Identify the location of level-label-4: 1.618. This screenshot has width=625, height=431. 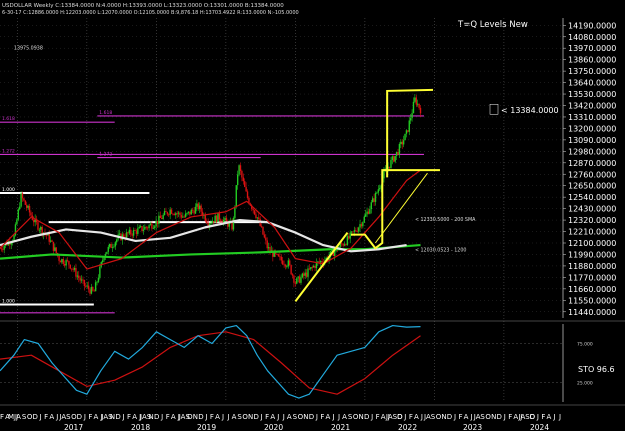
(8, 119).